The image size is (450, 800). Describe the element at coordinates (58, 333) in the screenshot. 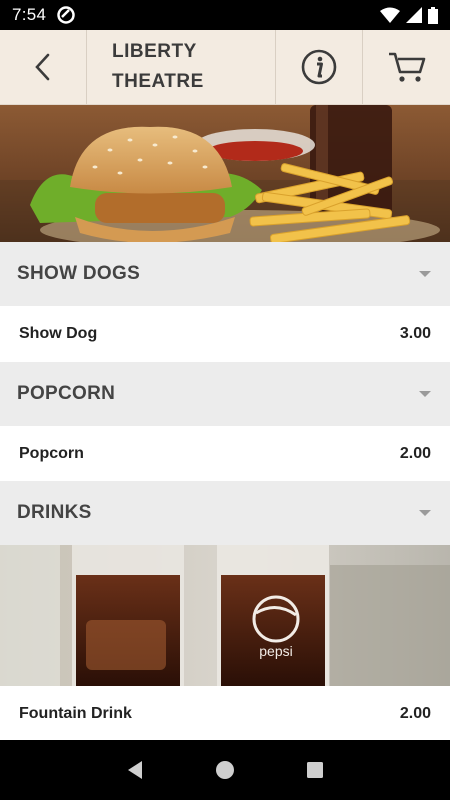

I see `item-name: Show Dog` at that location.